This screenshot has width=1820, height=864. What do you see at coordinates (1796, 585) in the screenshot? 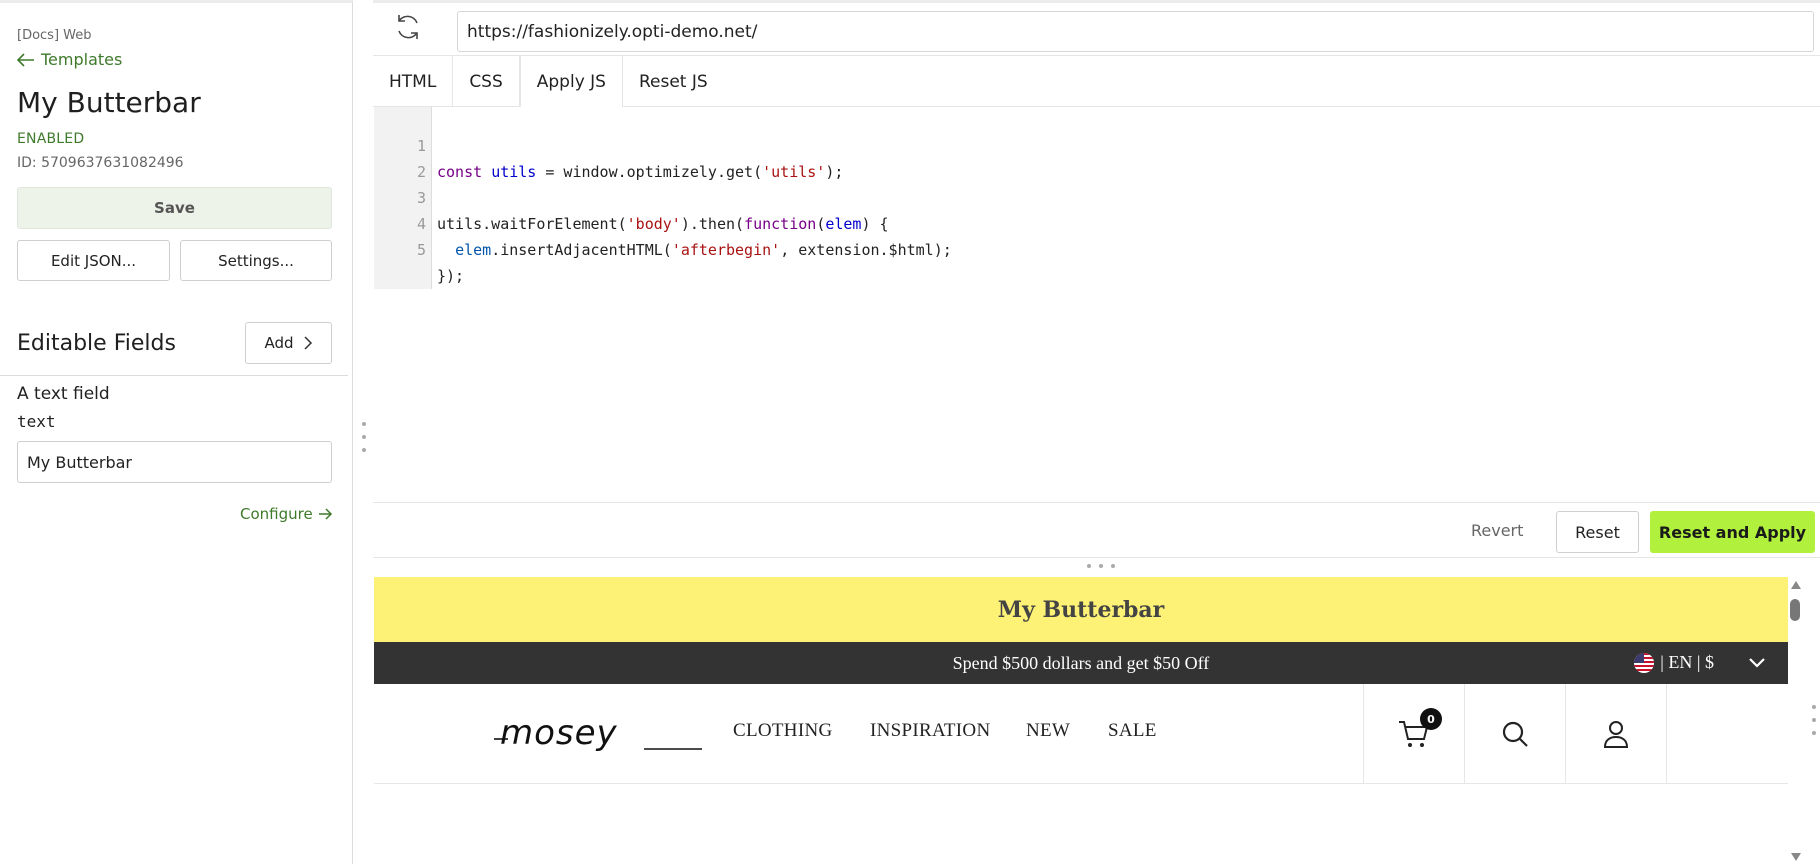
I see `scroll-up-arrow` at bounding box center [1796, 585].